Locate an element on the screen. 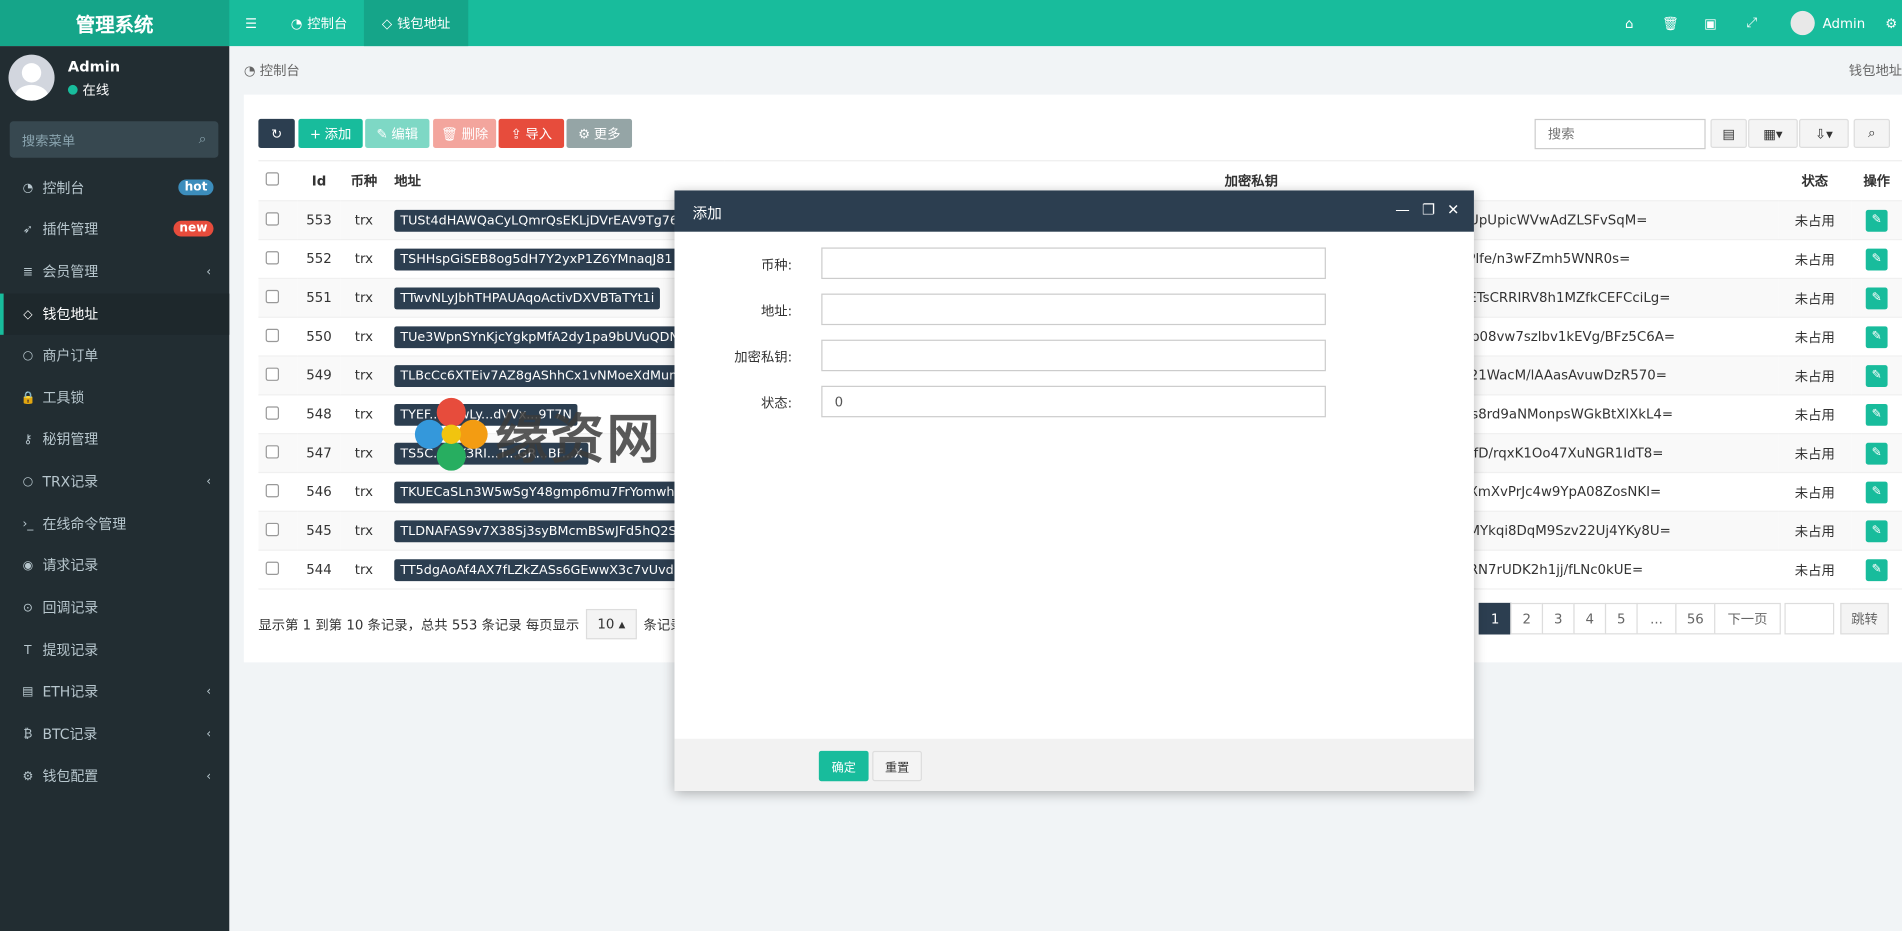 This screenshot has height=931, width=1902. records-info-text: 显示第 1 到第 10 条记录，总共 553 条记录 每页显示 is located at coordinates (419, 624).